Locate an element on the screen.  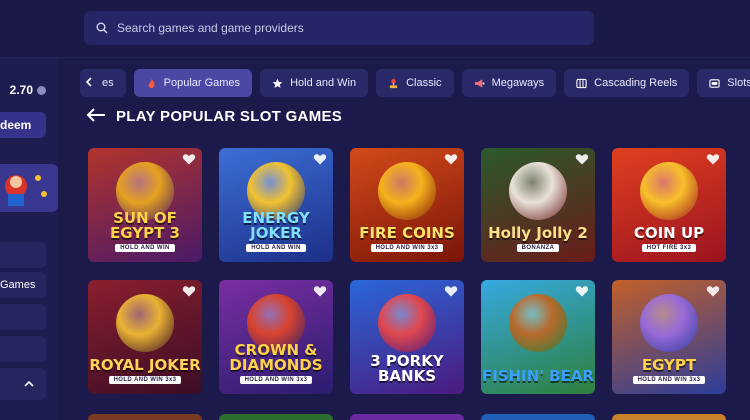
tab-label: Popular Games is located at coordinates (202, 83).